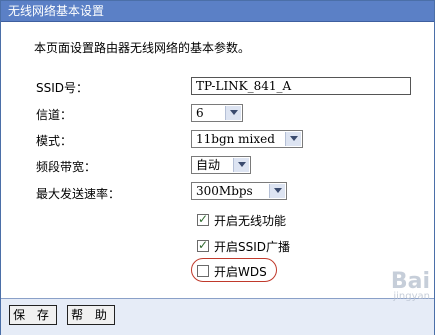  I want to click on max-rate-label: 最大发送速率：, so click(78, 194).